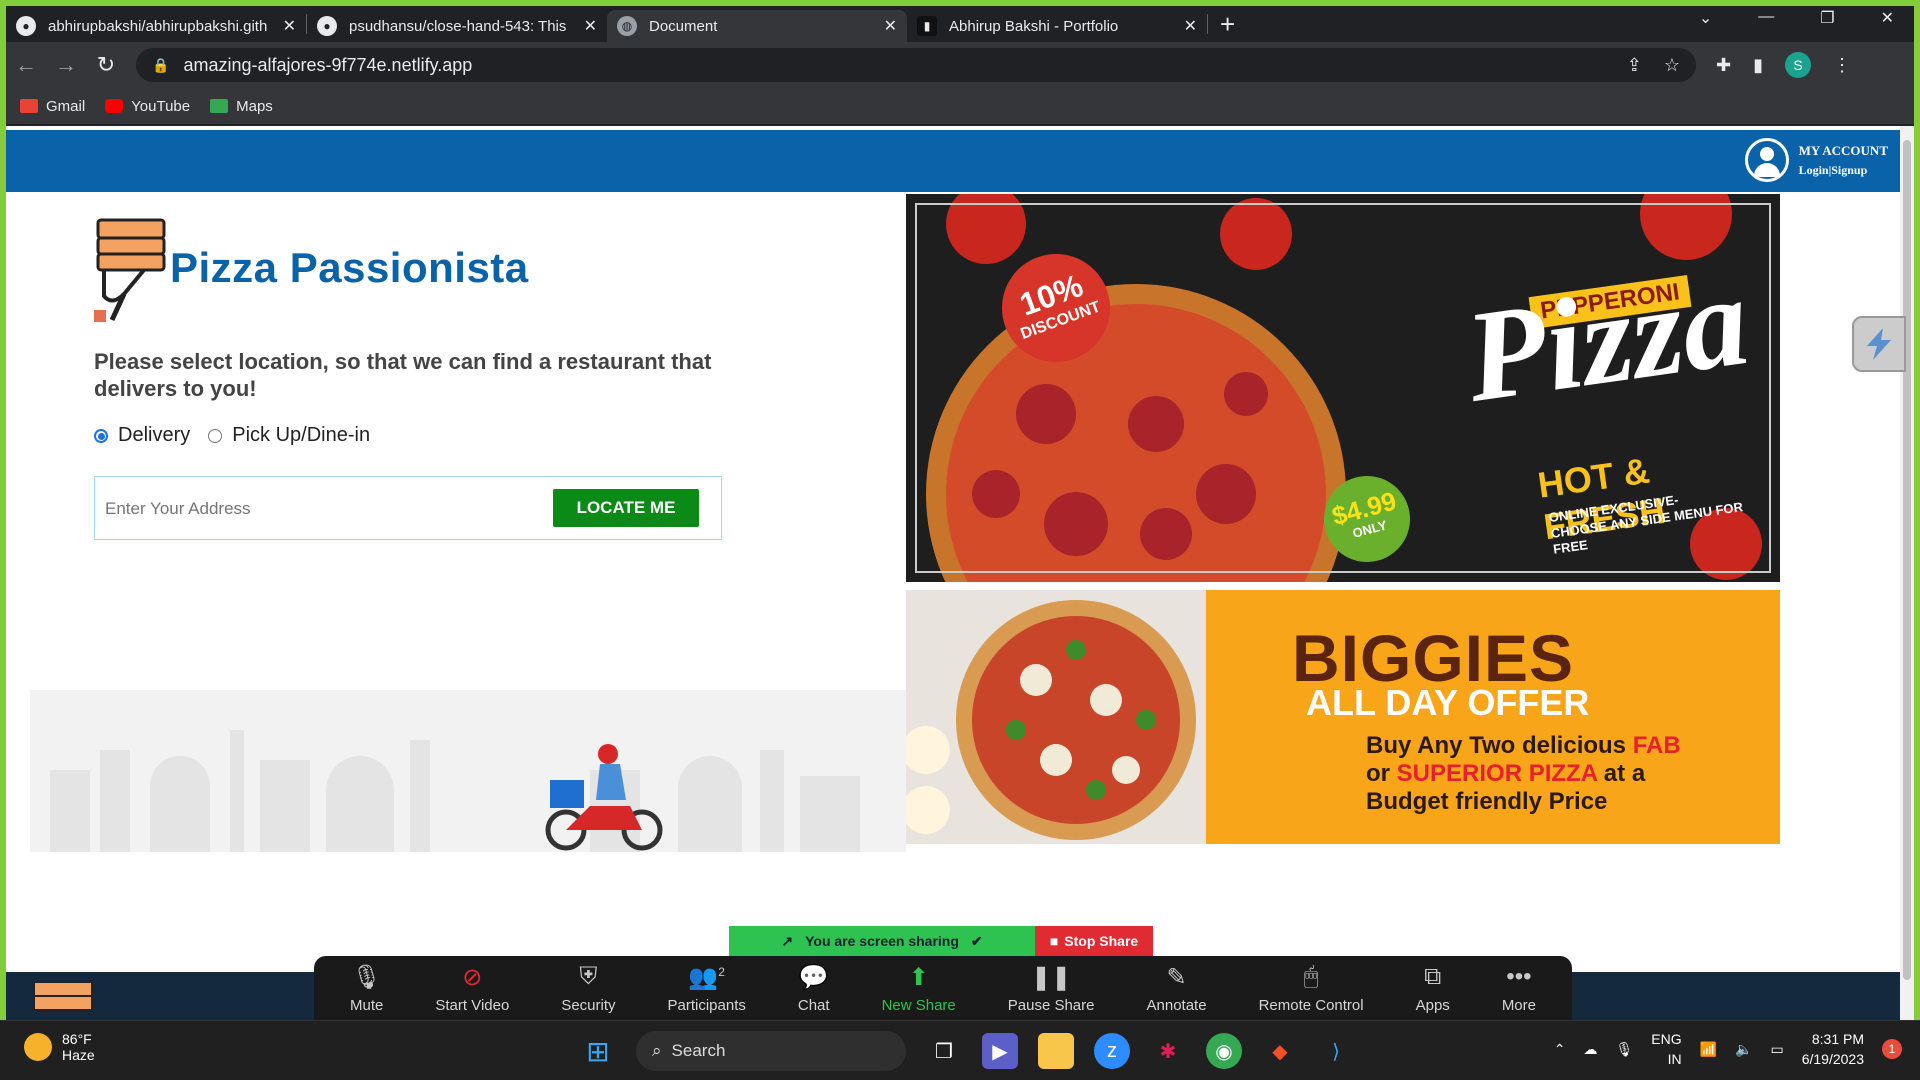 This screenshot has width=1920, height=1080. What do you see at coordinates (1743, 1049) in the screenshot?
I see `speaker-icon: 🔈` at bounding box center [1743, 1049].